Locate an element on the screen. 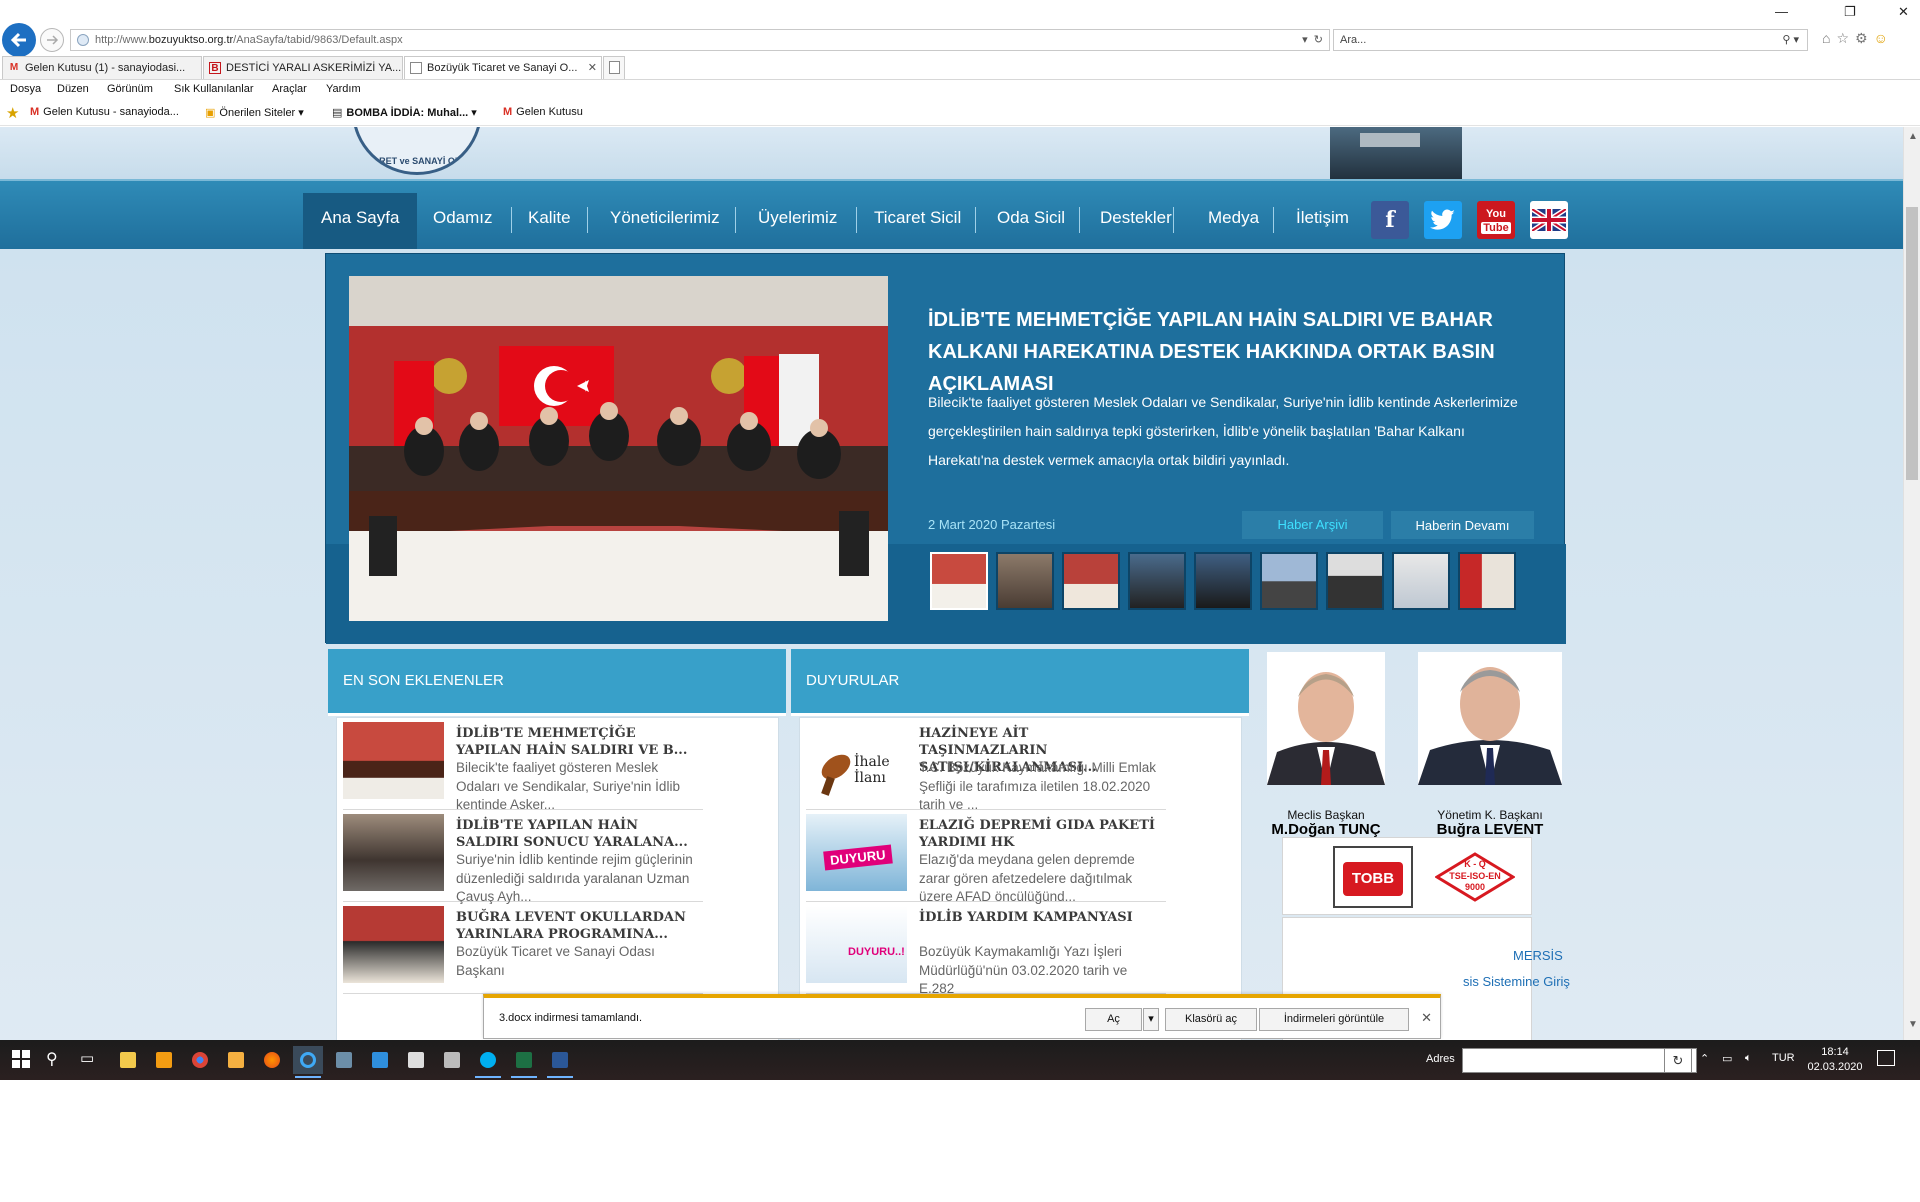 The height and width of the screenshot is (1202, 1920). english-flag-icon is located at coordinates (1549, 220).